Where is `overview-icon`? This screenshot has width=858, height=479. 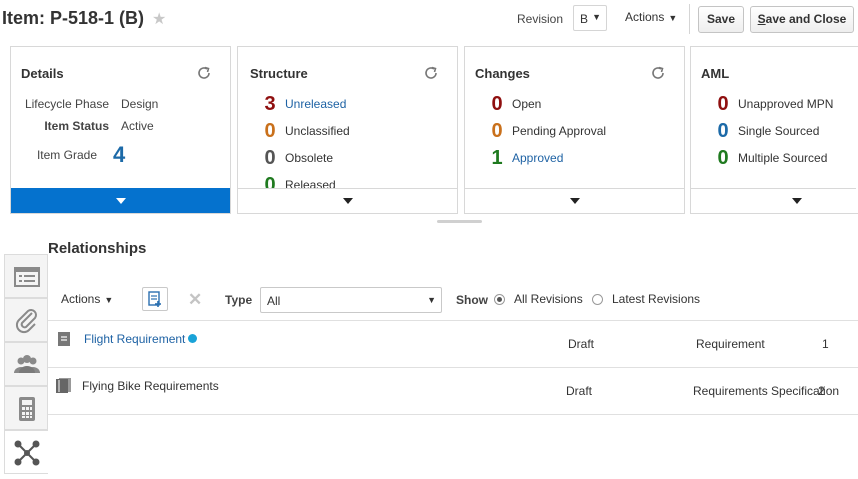
overview-icon is located at coordinates (27, 277).